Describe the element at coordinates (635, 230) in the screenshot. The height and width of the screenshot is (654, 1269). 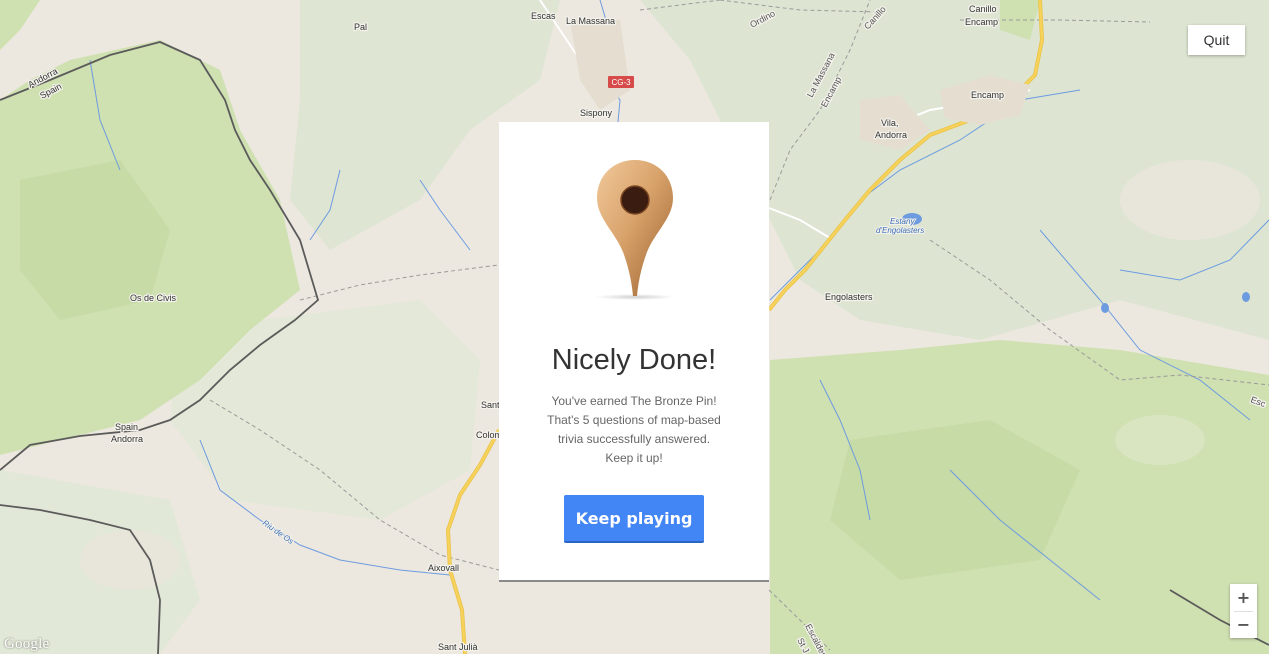
I see `bronze-pin-icon` at that location.